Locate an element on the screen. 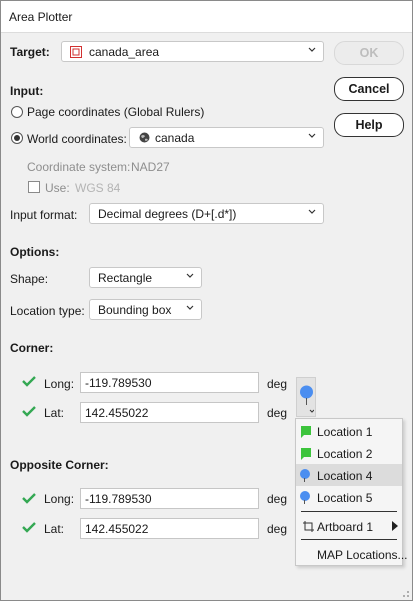 This screenshot has width=413, height=601. opposite-lat-label: Lat: is located at coordinates (54, 529).